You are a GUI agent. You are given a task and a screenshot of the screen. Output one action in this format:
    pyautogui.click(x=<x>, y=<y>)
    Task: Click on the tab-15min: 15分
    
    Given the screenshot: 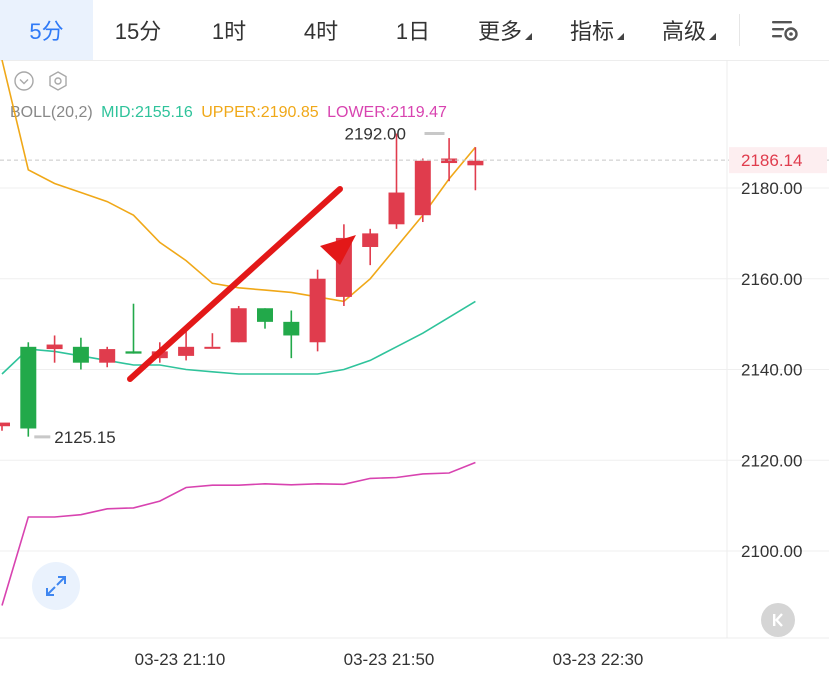 What is the action you would take?
    pyautogui.click(x=138, y=30)
    